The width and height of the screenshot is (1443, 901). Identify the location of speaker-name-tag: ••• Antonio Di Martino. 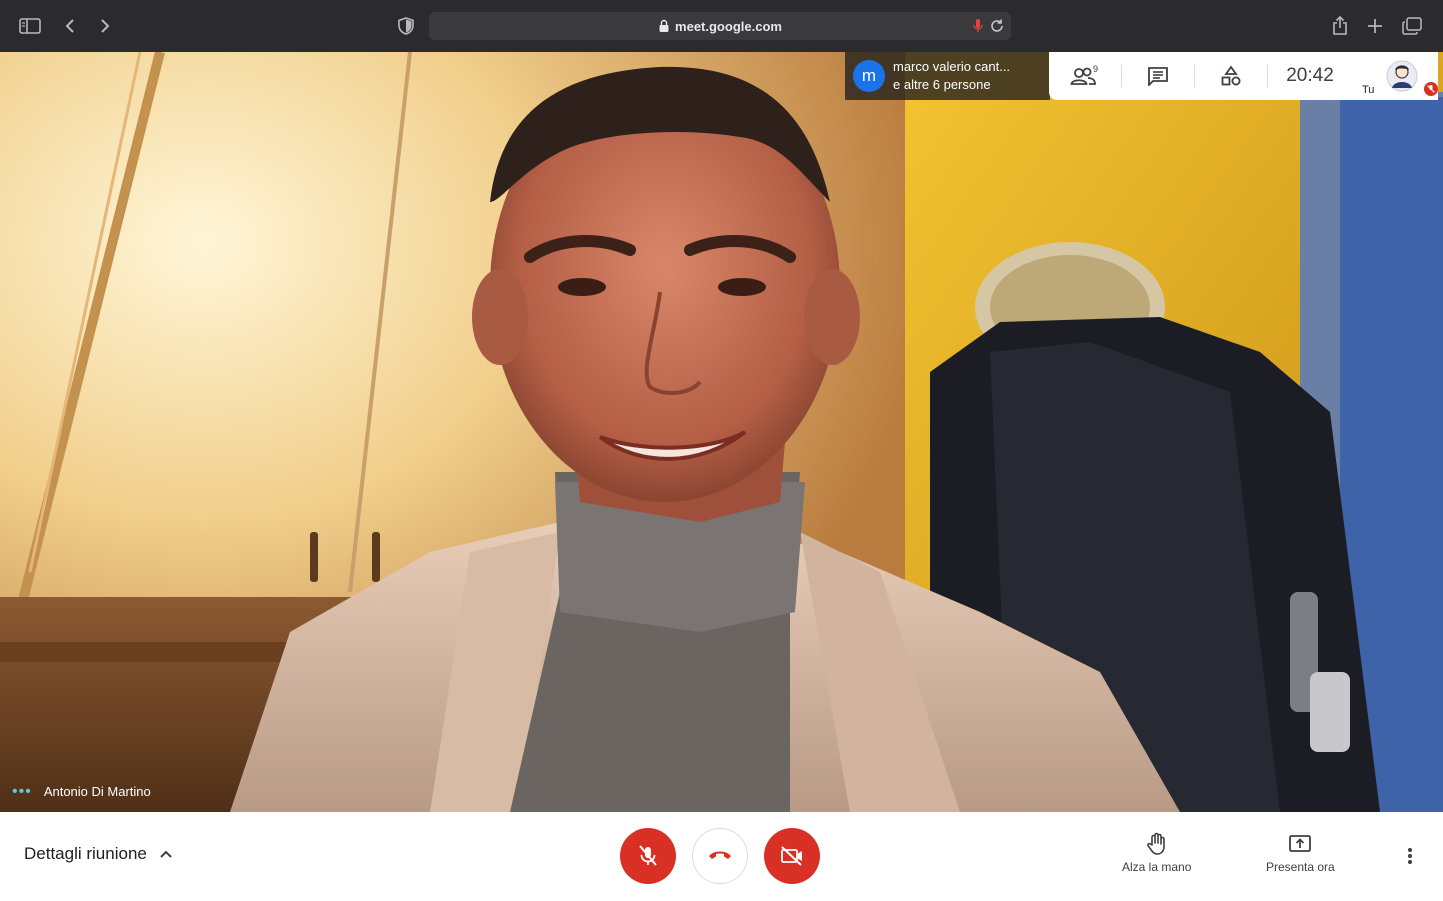
(81, 791).